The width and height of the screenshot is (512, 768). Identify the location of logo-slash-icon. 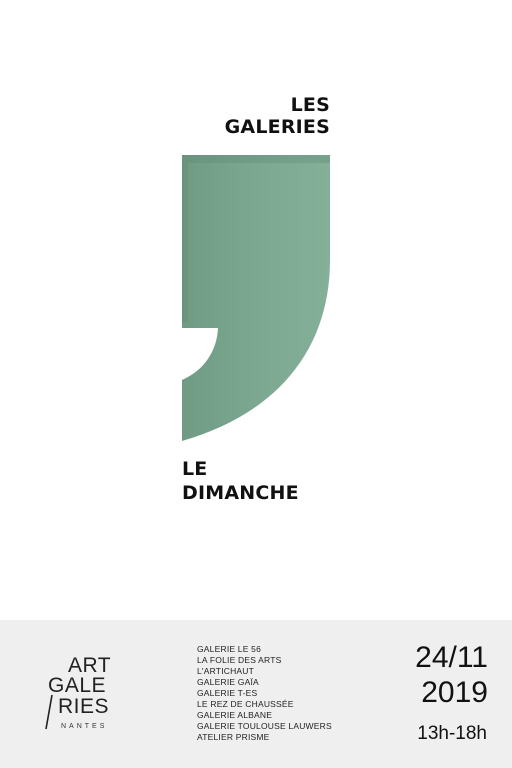
(49, 712).